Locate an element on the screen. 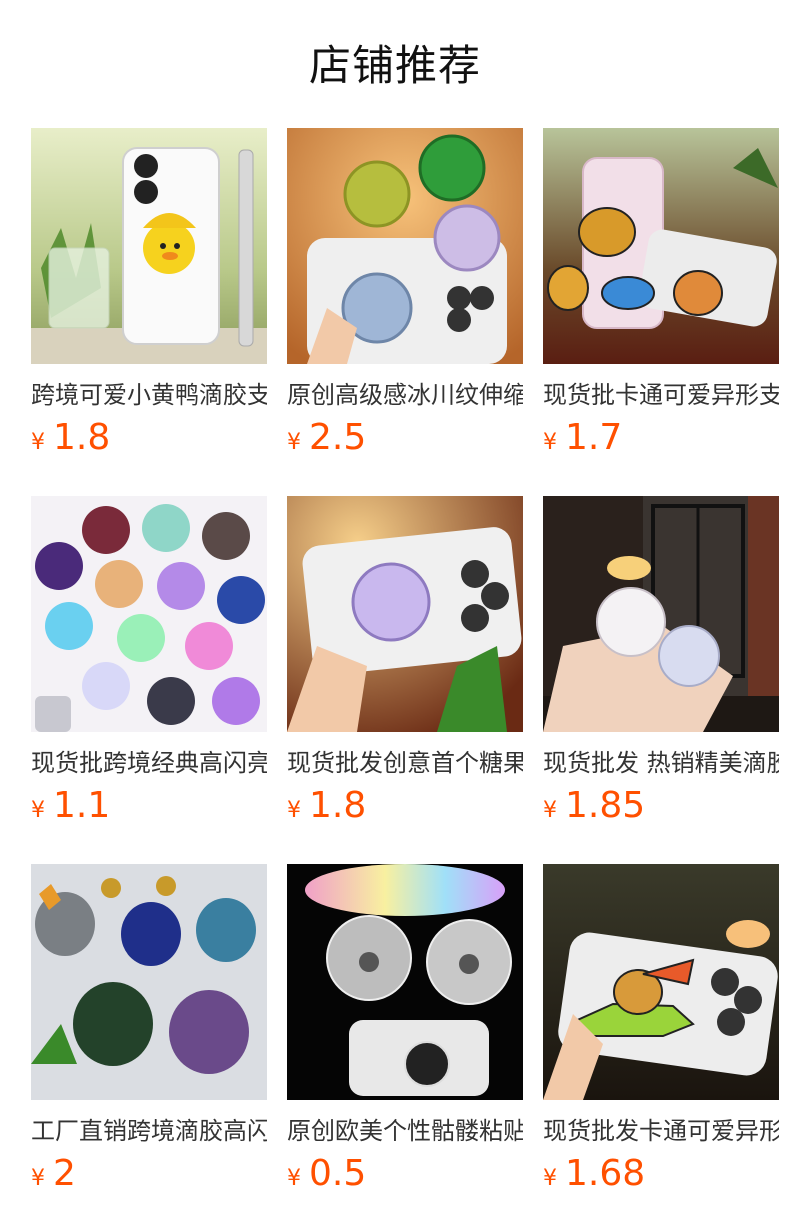 The width and height of the screenshot is (790, 1232). product-price: ¥1.1 is located at coordinates (149, 806).